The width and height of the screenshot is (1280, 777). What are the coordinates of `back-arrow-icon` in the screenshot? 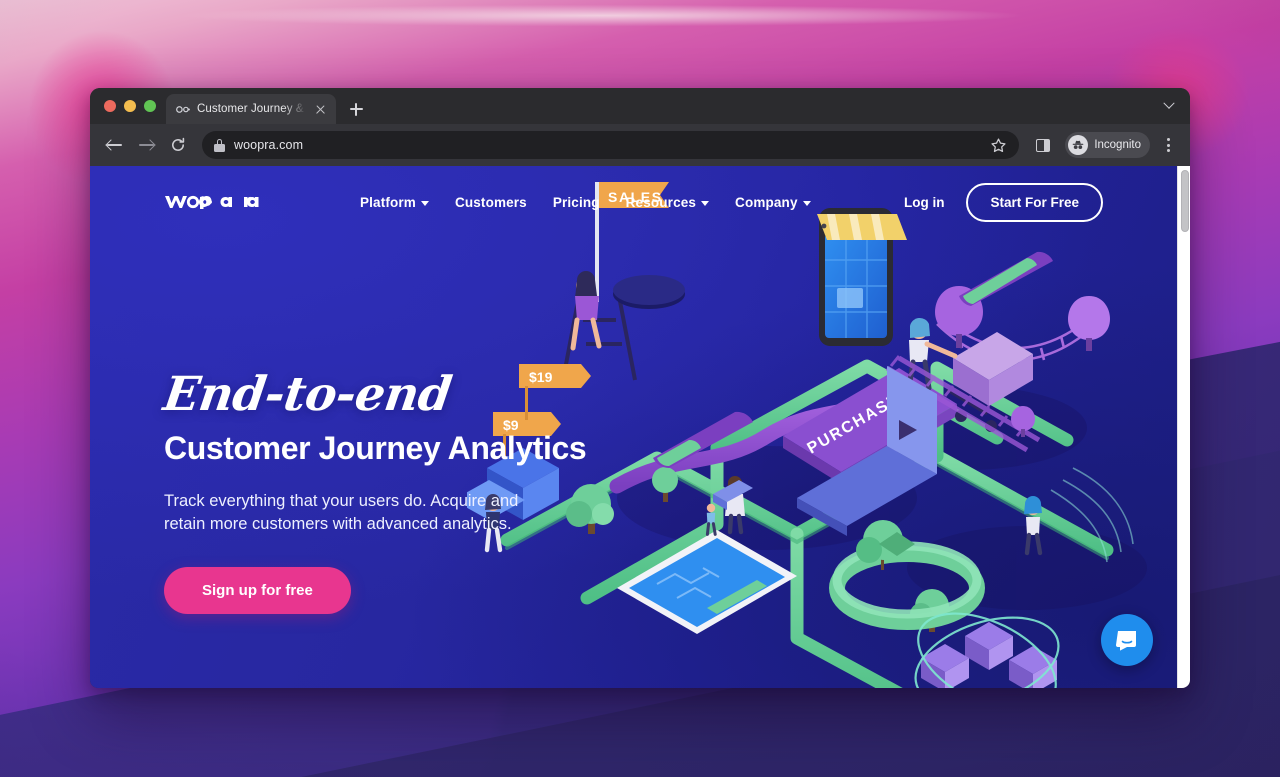 It's located at (114, 145).